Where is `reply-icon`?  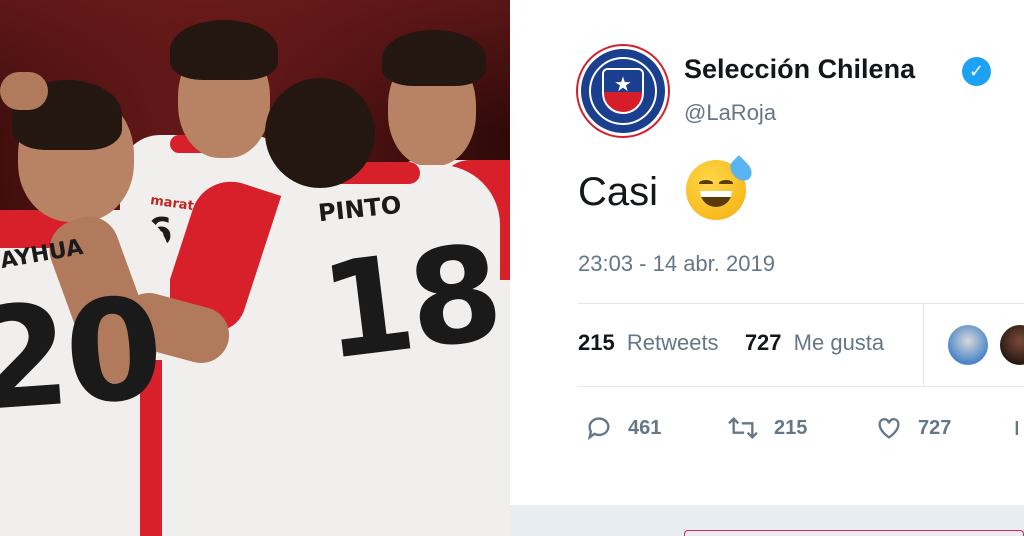
reply-icon is located at coordinates (598, 429).